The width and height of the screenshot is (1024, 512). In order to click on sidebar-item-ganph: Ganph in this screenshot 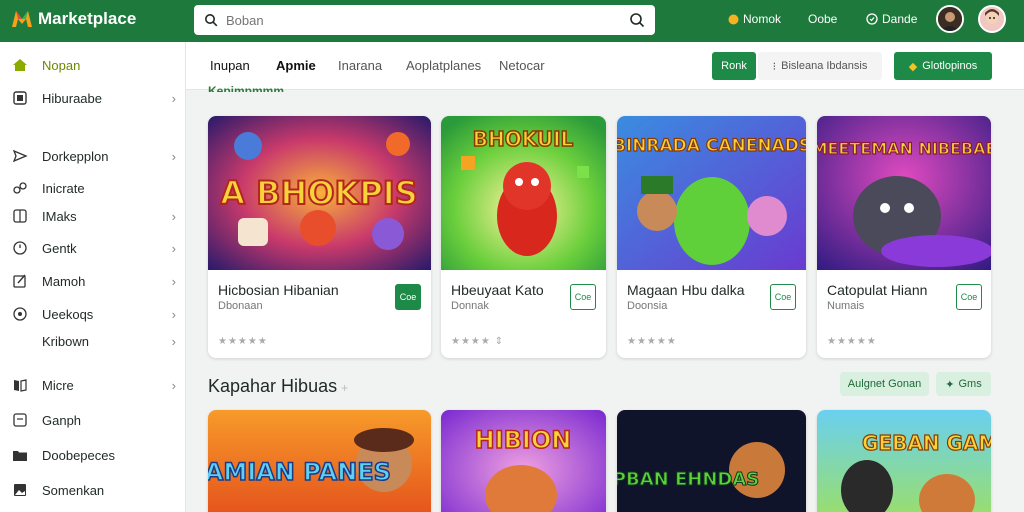, I will do `click(93, 420)`.